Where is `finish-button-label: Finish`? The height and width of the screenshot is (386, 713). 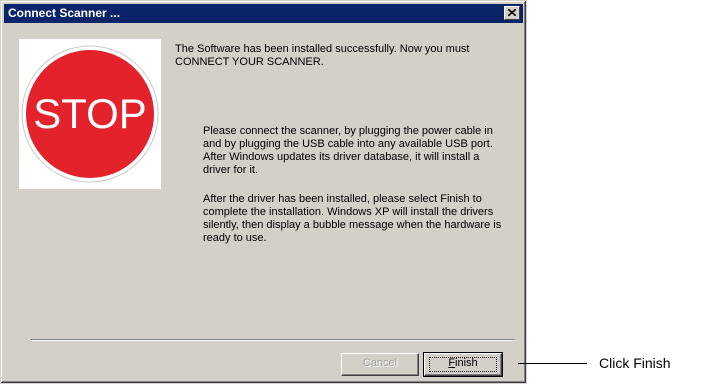
finish-button-label: Finish is located at coordinates (462, 363).